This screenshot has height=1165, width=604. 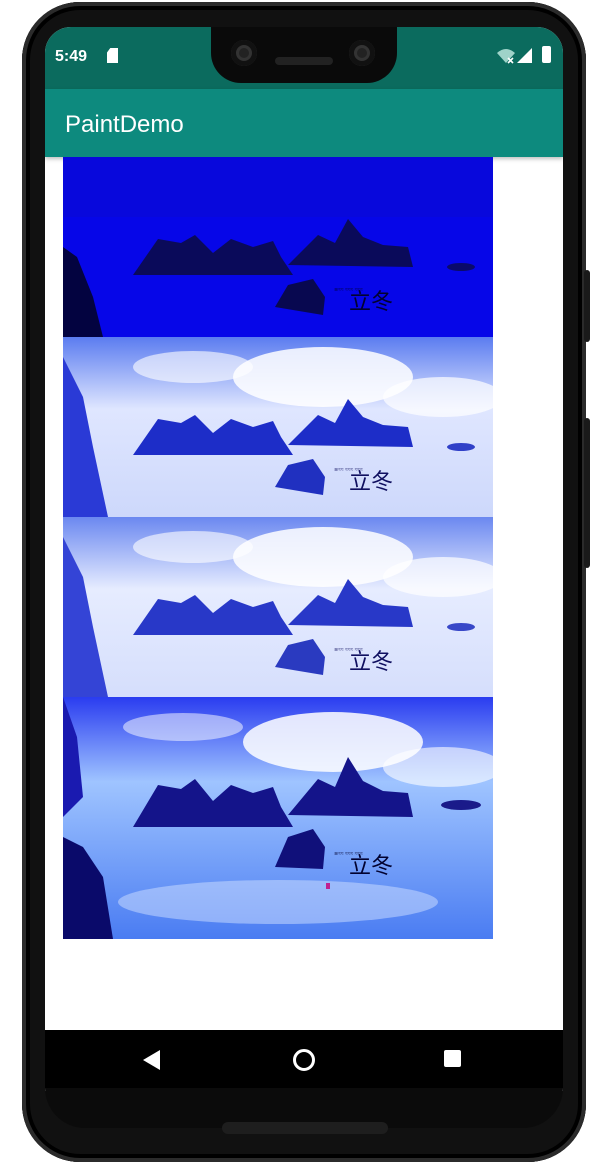 I want to click on sd-card-icon, so click(x=112, y=55).